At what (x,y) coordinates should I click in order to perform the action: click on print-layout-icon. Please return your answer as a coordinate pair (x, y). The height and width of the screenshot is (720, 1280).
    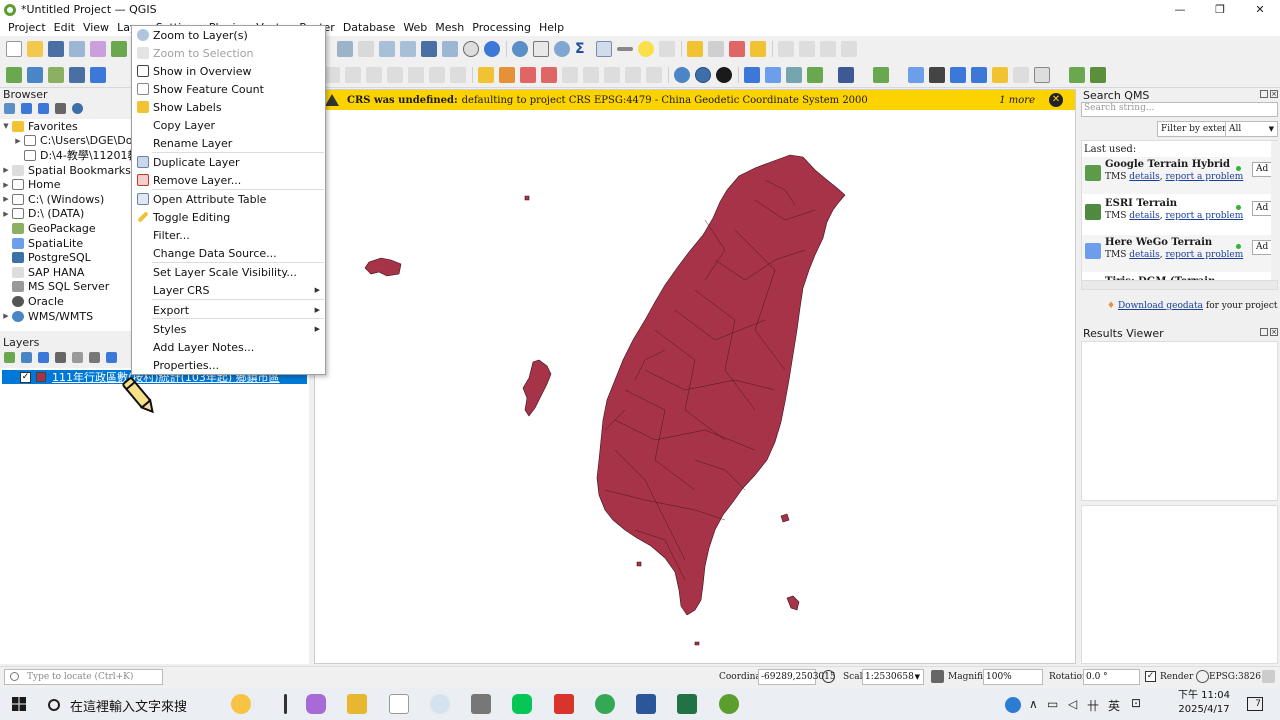
    Looking at the image, I should click on (98, 49).